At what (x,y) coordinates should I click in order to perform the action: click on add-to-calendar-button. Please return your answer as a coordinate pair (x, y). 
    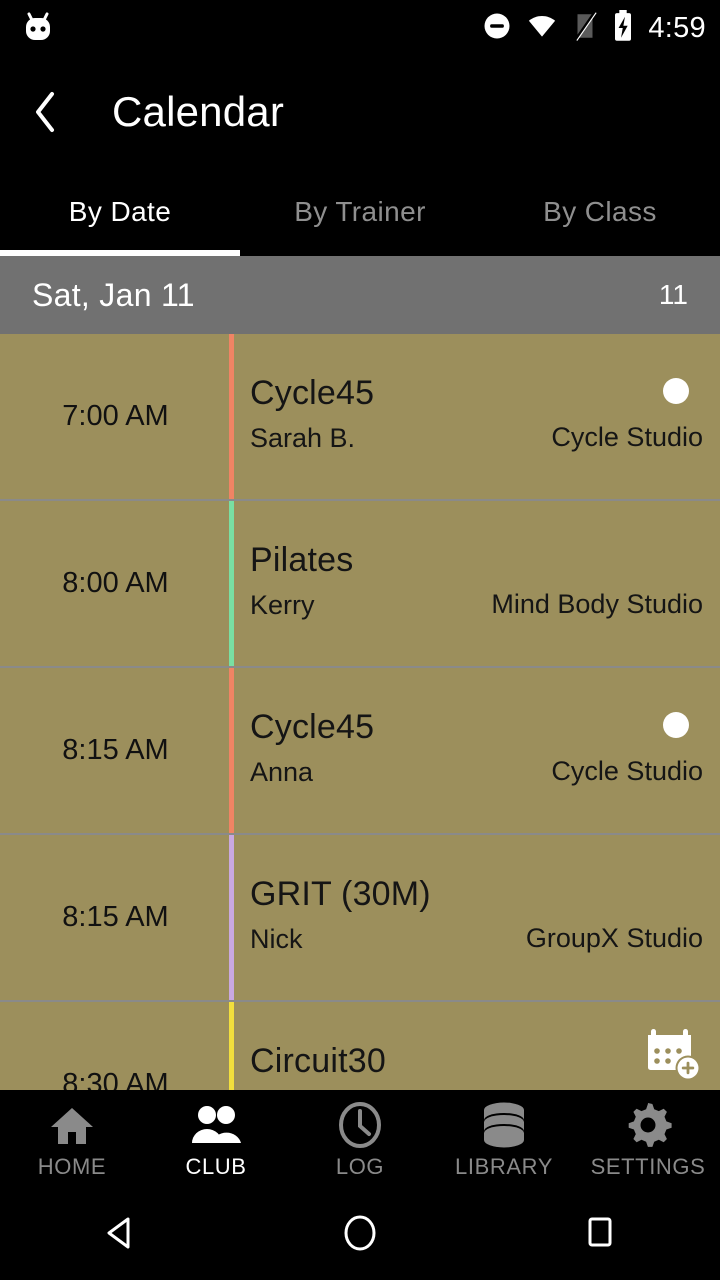
    Looking at the image, I should click on (675, 1055).